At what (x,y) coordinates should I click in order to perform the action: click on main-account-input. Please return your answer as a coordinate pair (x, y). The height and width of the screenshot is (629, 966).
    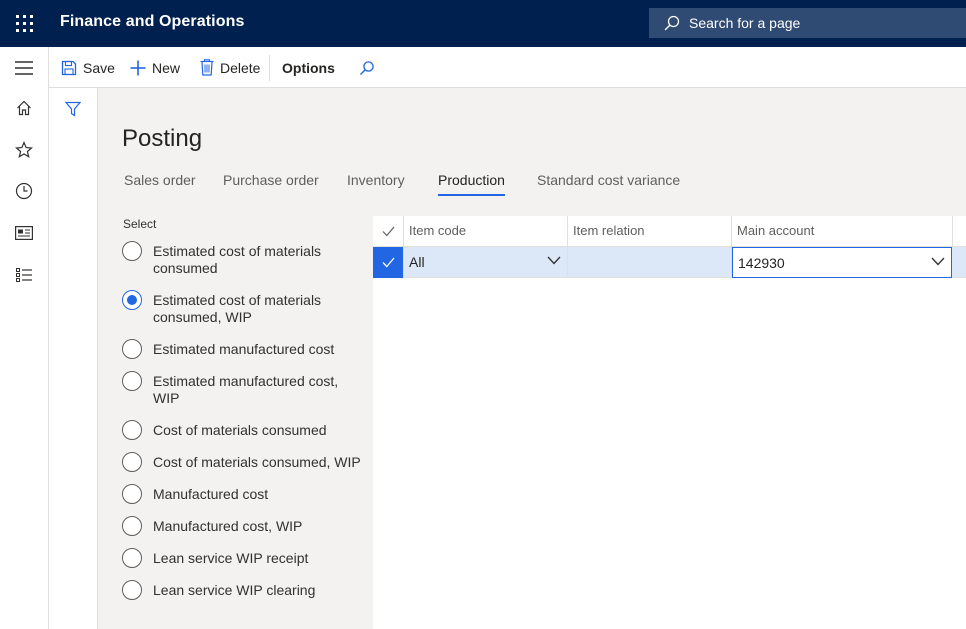
    Looking at the image, I should click on (828, 262).